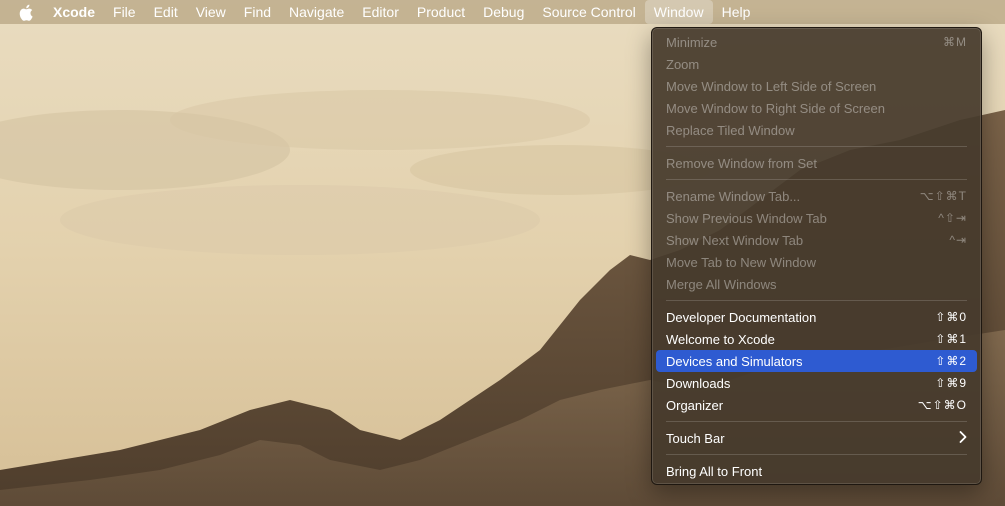 This screenshot has height=506, width=1005. Describe the element at coordinates (816, 383) in the screenshot. I see `menu-item-downloads: Downloads ⇧⌘9` at that location.